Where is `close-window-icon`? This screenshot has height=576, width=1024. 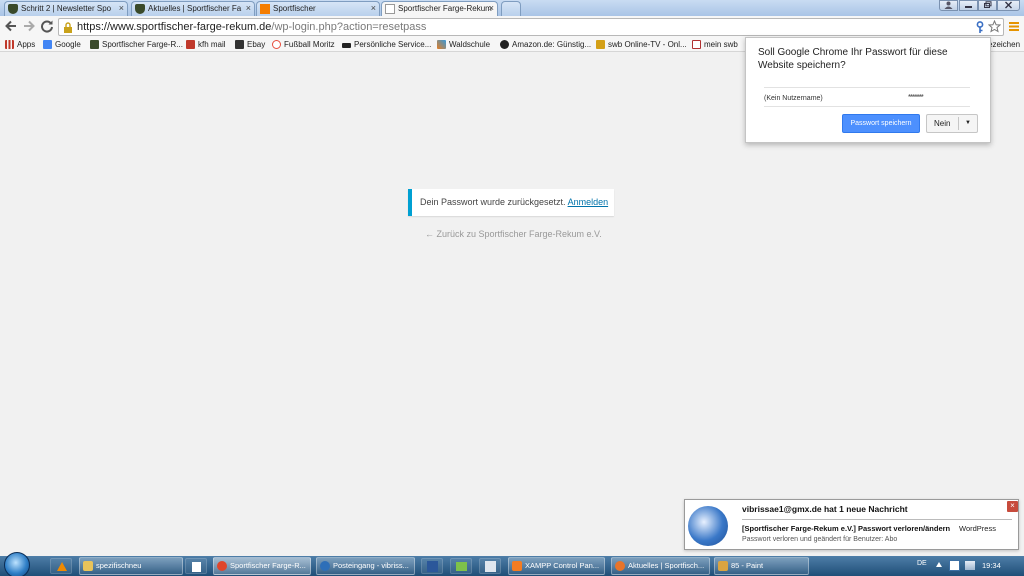
close-window-icon is located at coordinates (1008, 5).